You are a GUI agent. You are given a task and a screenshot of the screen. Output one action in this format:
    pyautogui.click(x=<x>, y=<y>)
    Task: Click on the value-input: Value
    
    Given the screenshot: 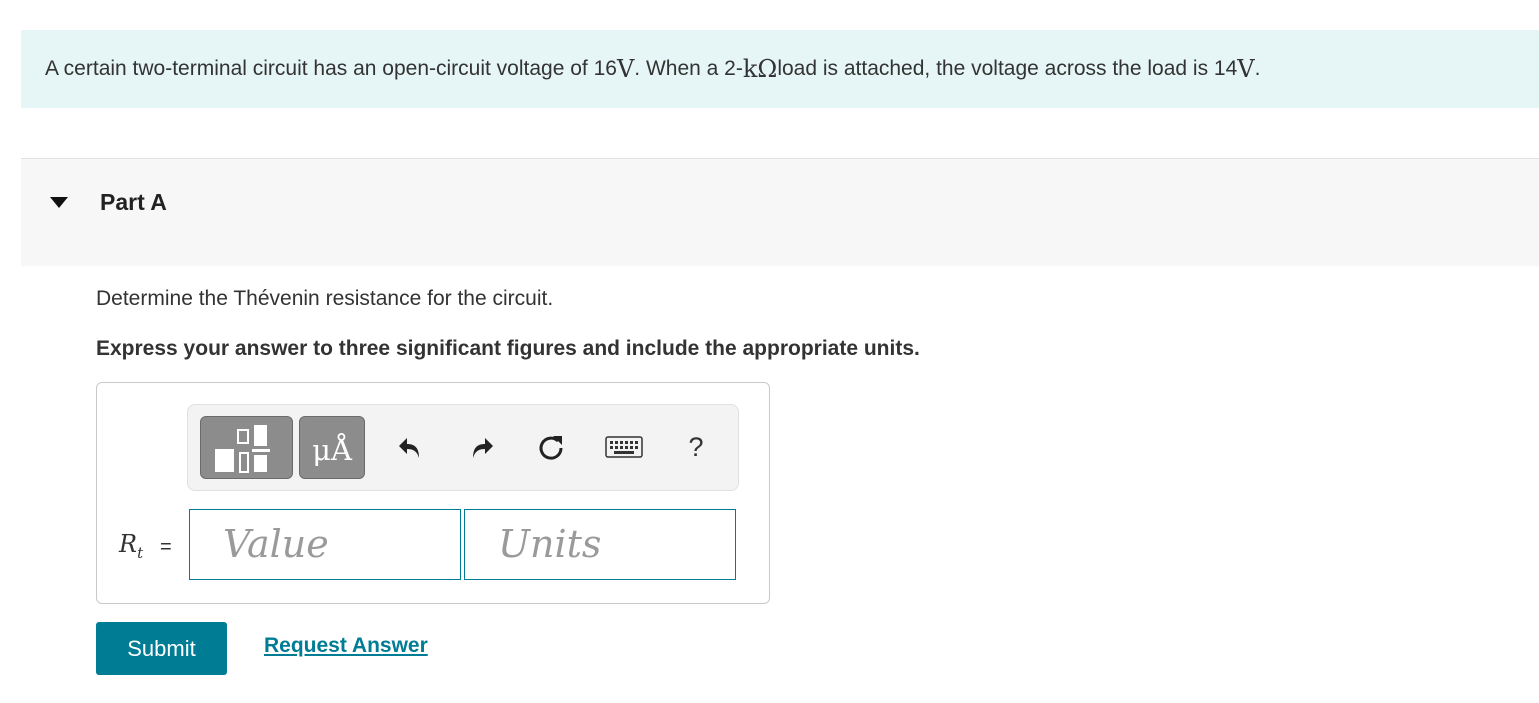 What is the action you would take?
    pyautogui.click(x=325, y=544)
    